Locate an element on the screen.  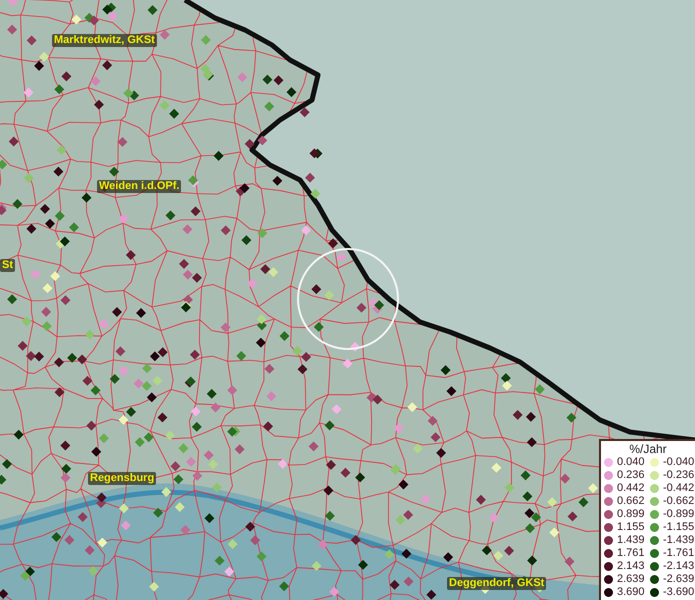
legend-label: 0.899 is located at coordinates (631, 514).